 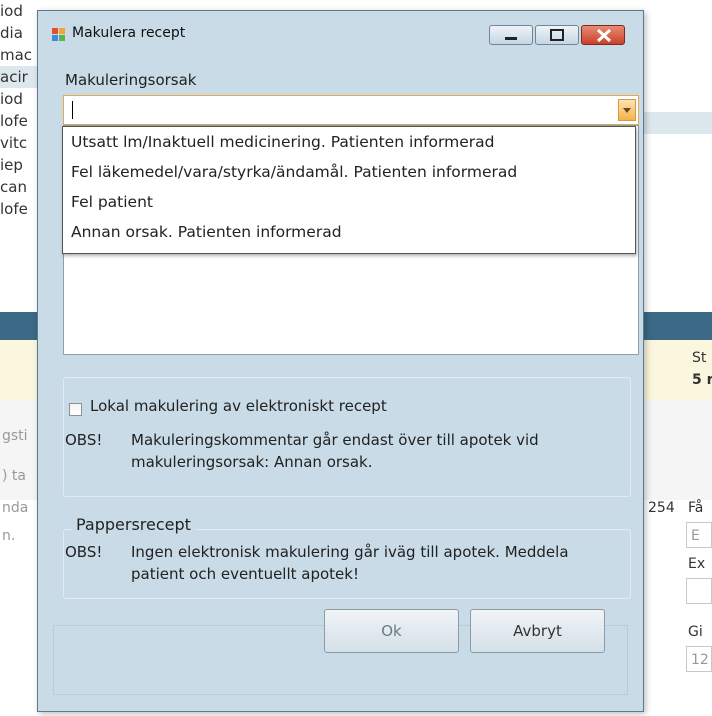 What do you see at coordinates (340, 33) in the screenshot?
I see `dialog-titlebar: Makulera recept` at bounding box center [340, 33].